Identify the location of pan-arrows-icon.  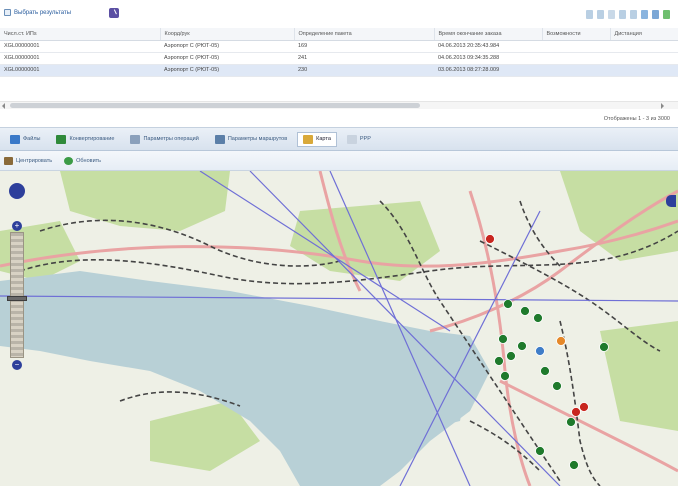
(17, 191).